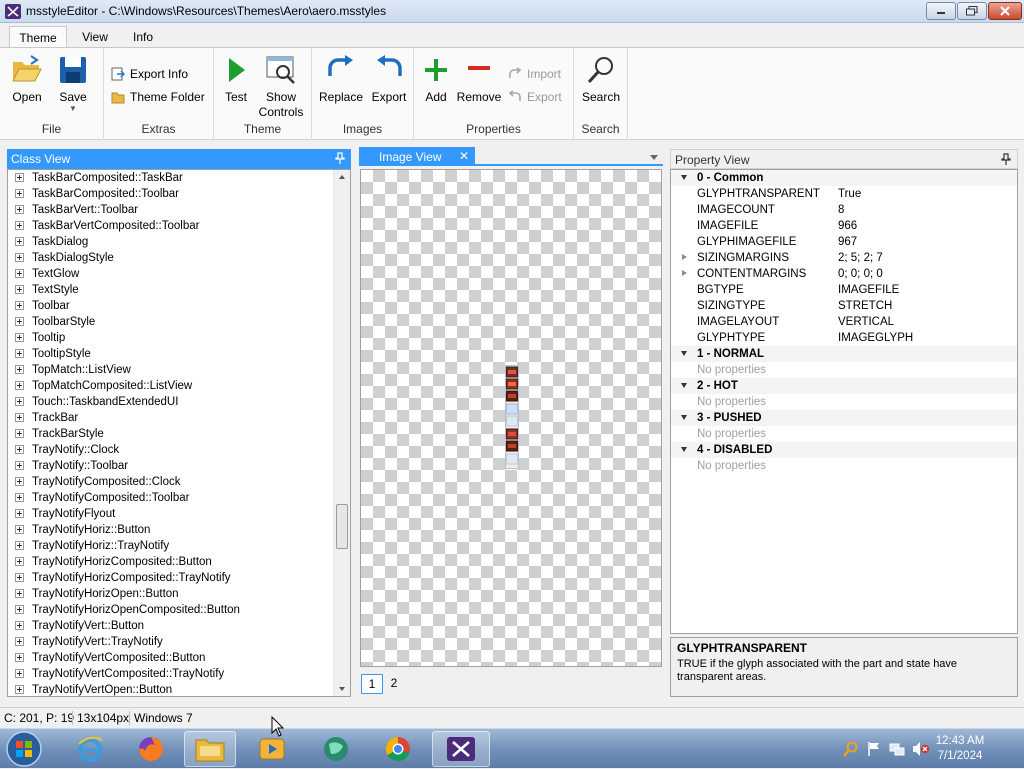 Image resolution: width=1024 pixels, height=769 pixels. I want to click on class-tree-item: TrayNotifyHorizComposited::TrayNotify, so click(171, 578).